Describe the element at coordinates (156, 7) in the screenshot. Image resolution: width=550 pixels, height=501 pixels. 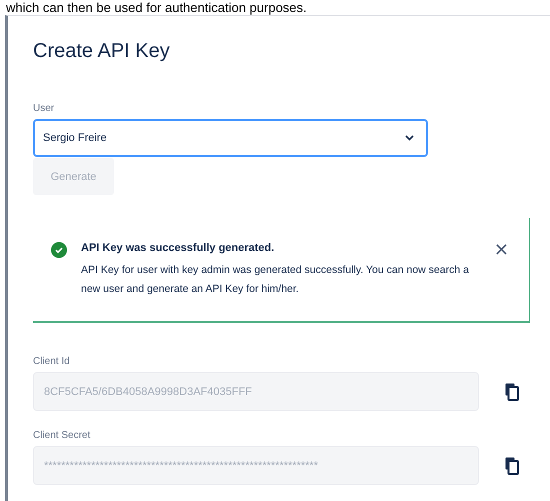
I see `intro-text: which can then be used for authentication purposes.` at that location.